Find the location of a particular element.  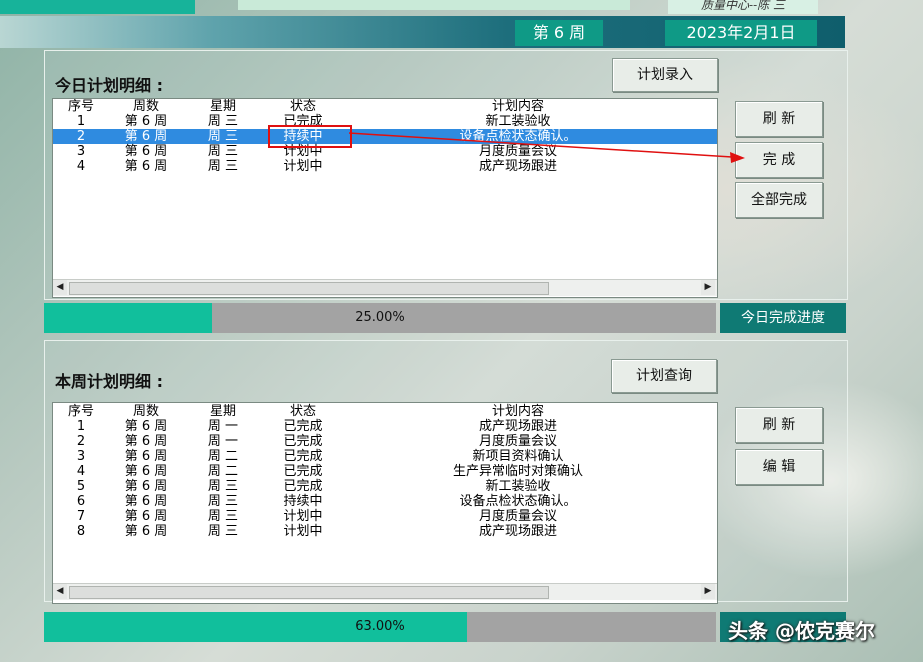

list-item: 1 第 6 周 周 一 已完成 成产现场跟进 is located at coordinates (385, 426).